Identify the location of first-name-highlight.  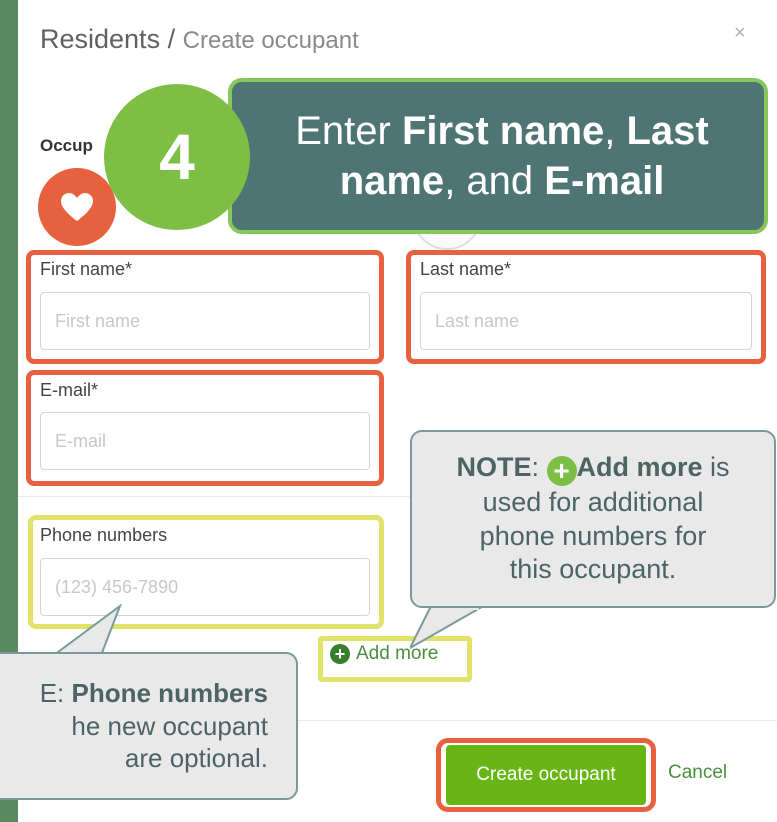
(205, 307).